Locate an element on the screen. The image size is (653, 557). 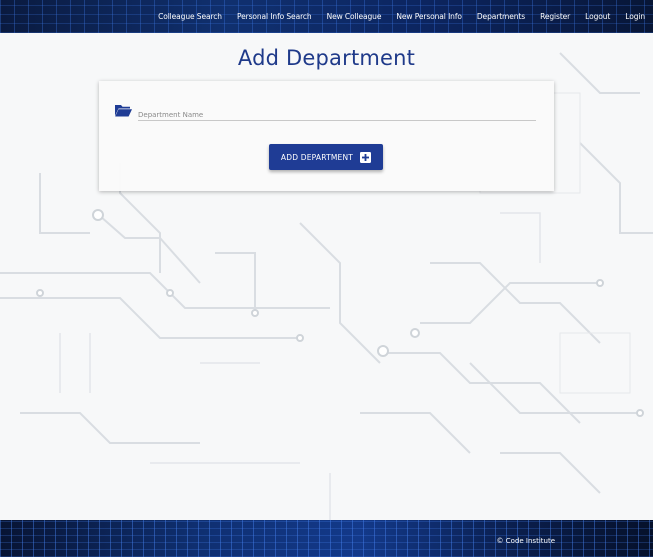
page-title: Add Department is located at coordinates (326, 58).